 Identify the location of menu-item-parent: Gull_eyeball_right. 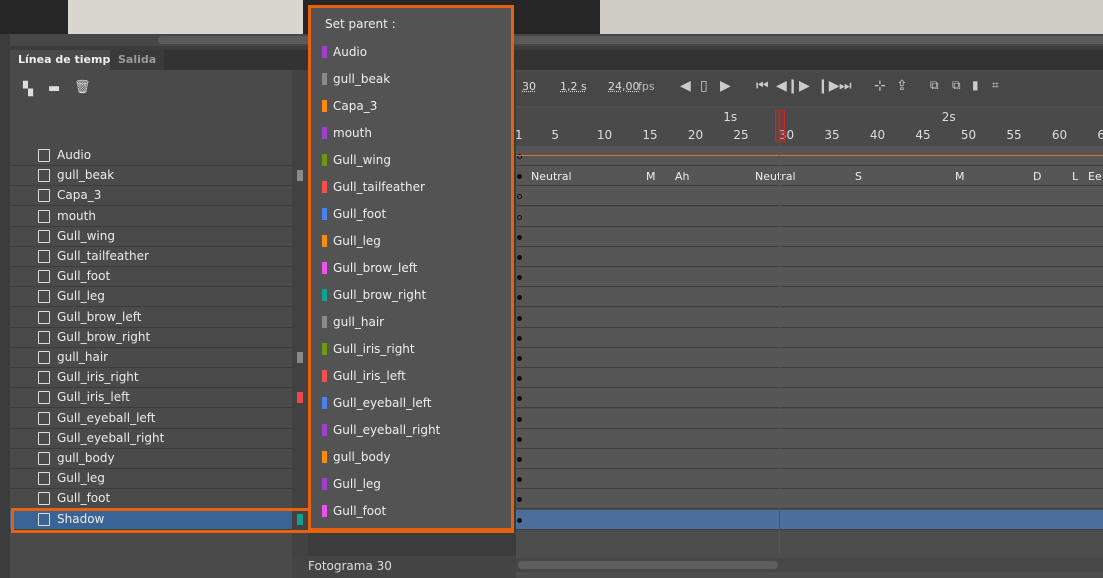
(410, 430).